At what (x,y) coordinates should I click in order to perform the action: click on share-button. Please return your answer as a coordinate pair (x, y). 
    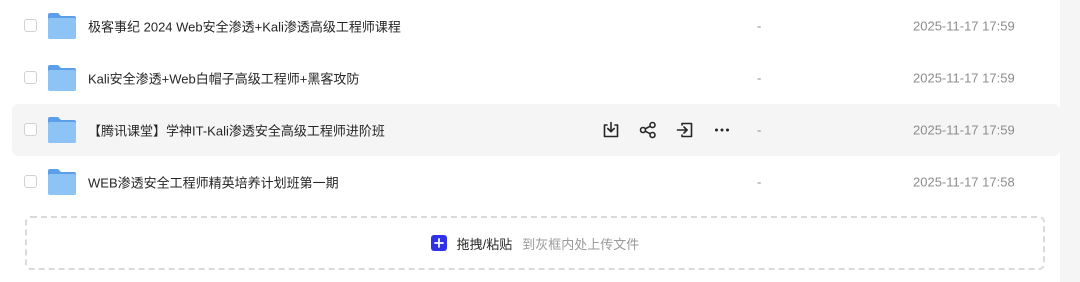
    Looking at the image, I should click on (648, 130).